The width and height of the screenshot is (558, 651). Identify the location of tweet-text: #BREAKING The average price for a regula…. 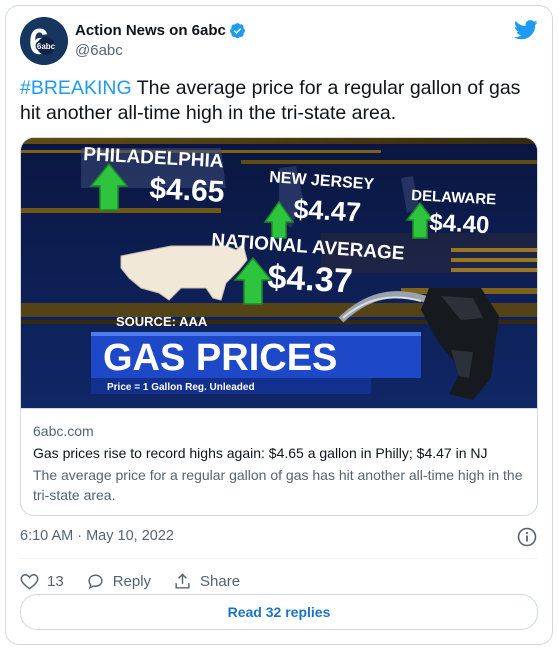
(280, 101).